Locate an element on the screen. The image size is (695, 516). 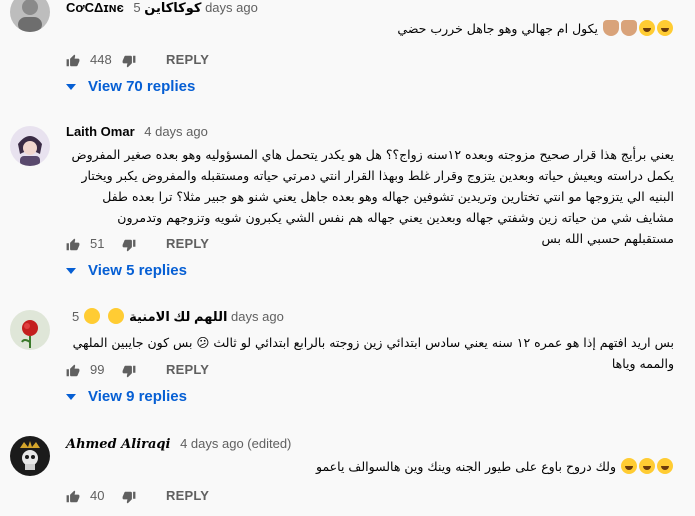
like-count: 51 is located at coordinates (97, 243).